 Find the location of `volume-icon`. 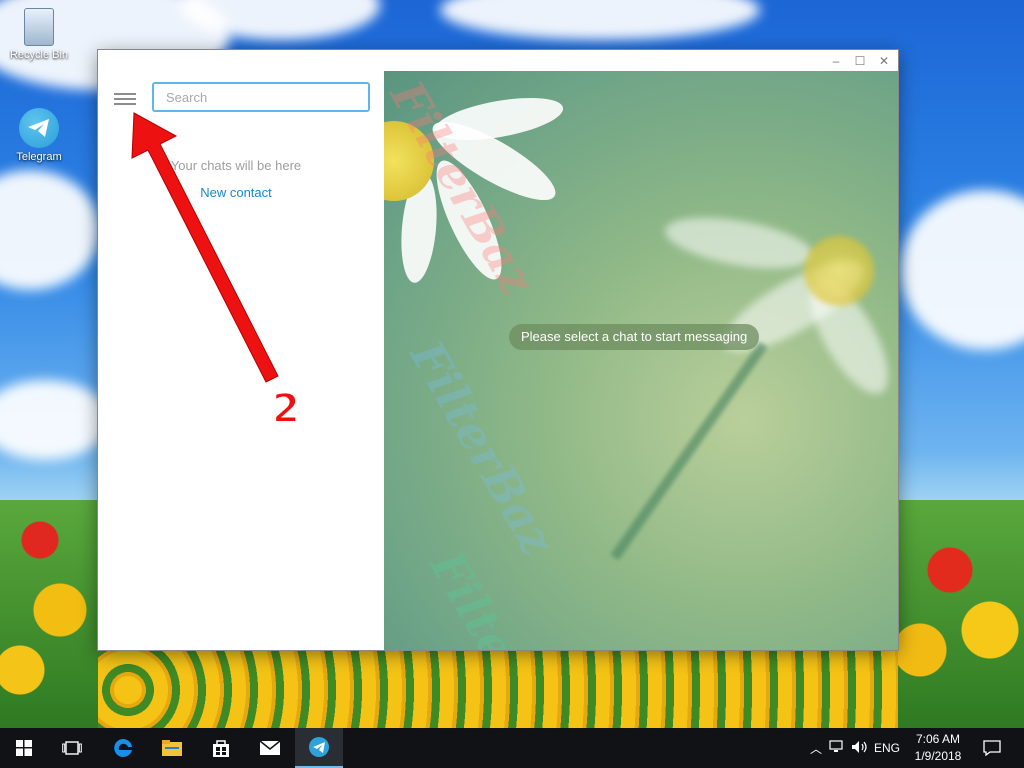

volume-icon is located at coordinates (860, 748).